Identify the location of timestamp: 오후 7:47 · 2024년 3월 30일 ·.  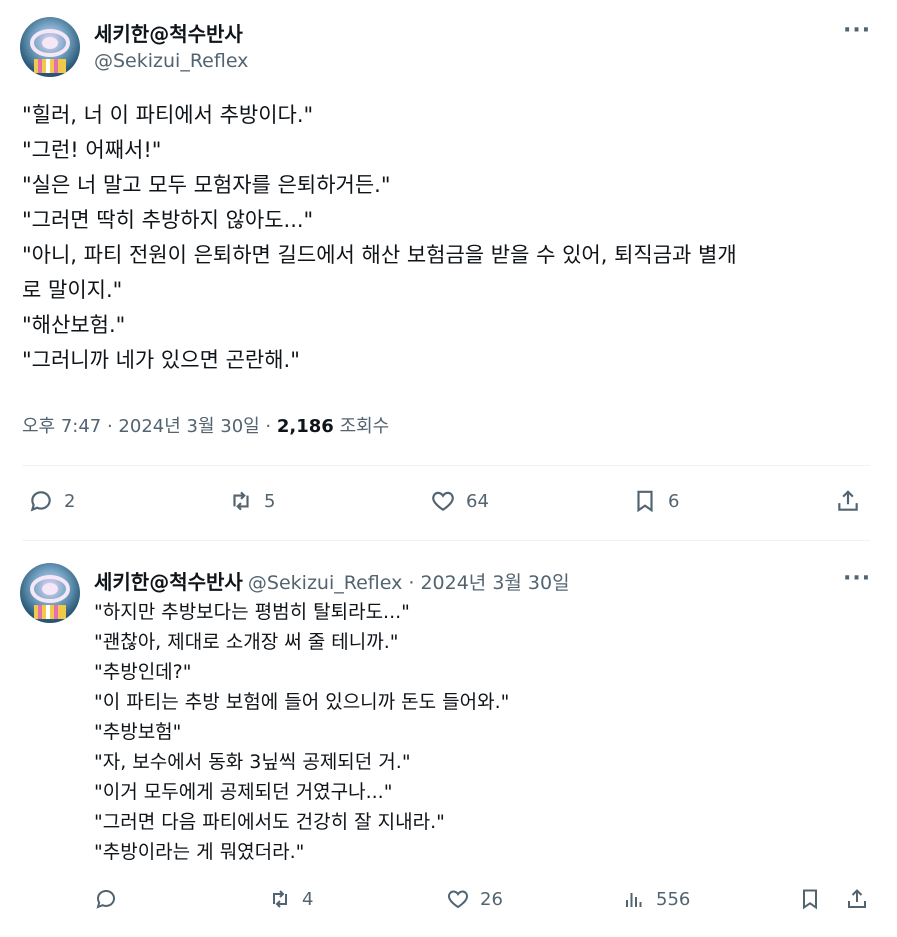
(149, 426).